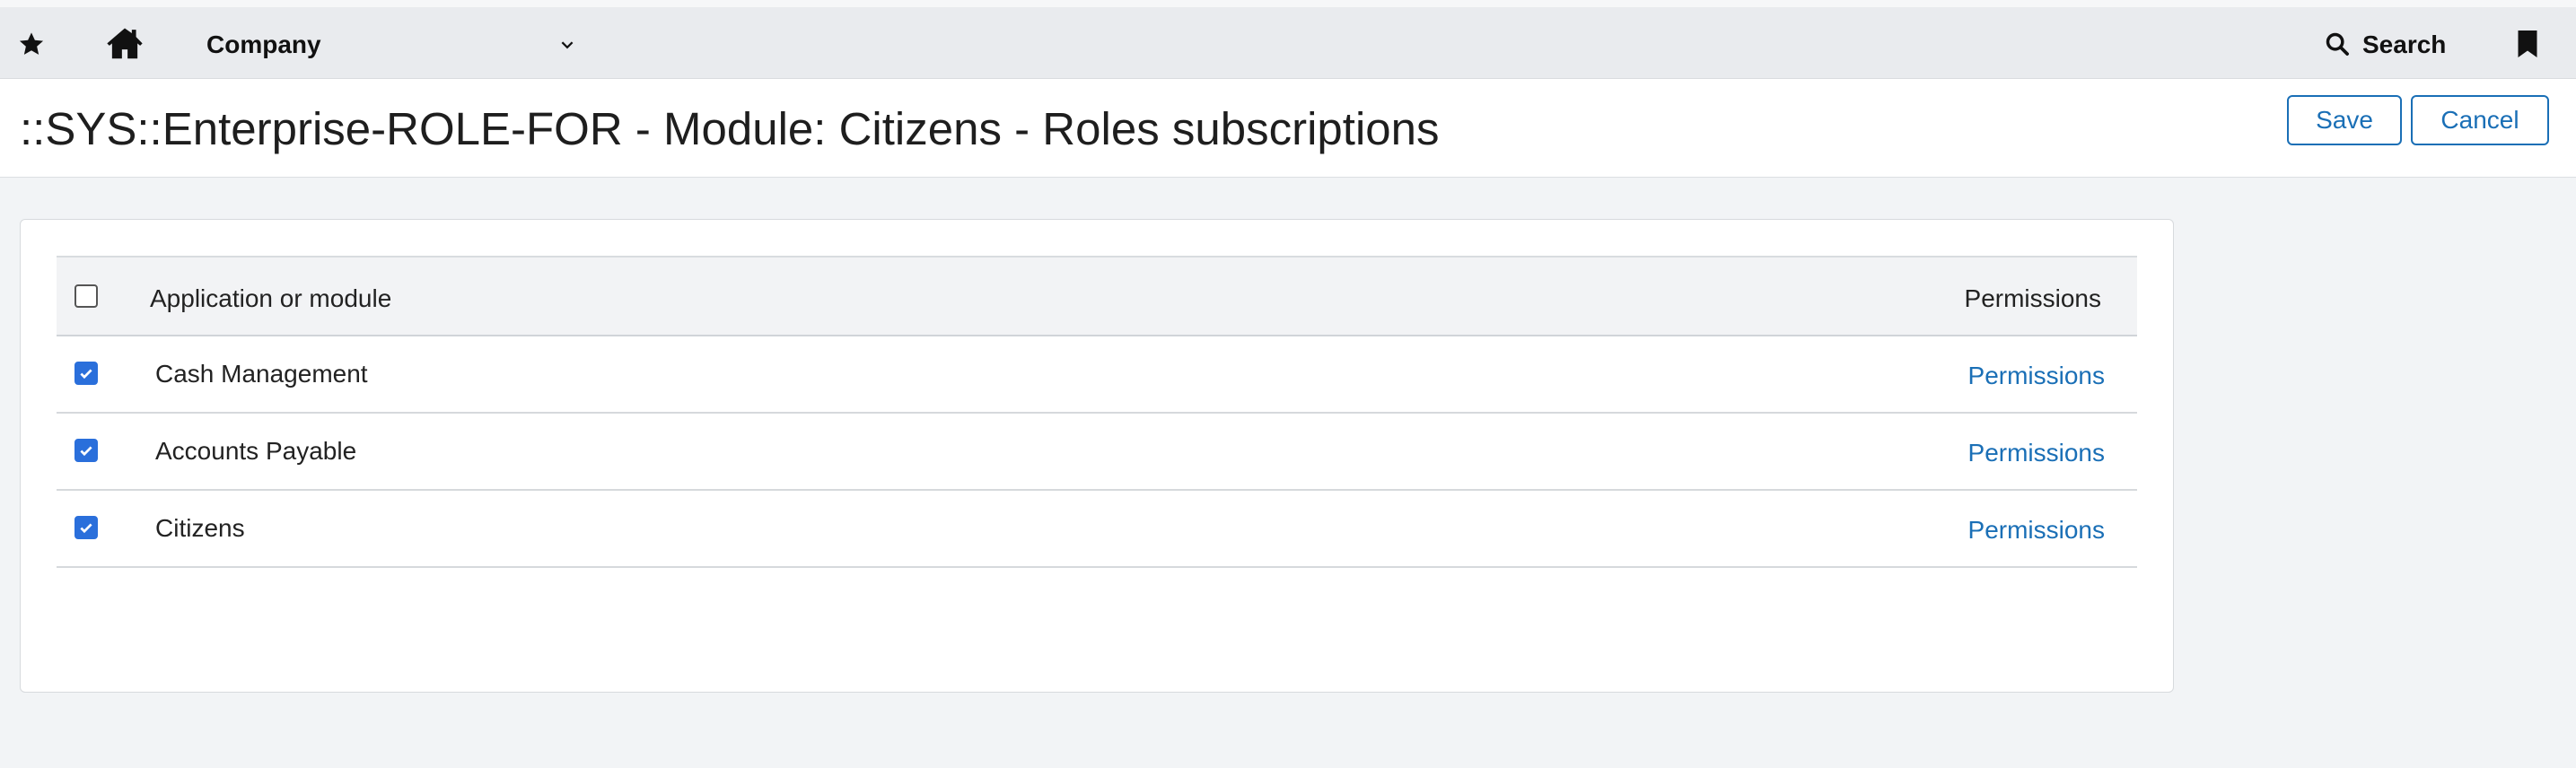 This screenshot has width=2576, height=768. Describe the element at coordinates (124, 43) in the screenshot. I see `home-icon` at that location.